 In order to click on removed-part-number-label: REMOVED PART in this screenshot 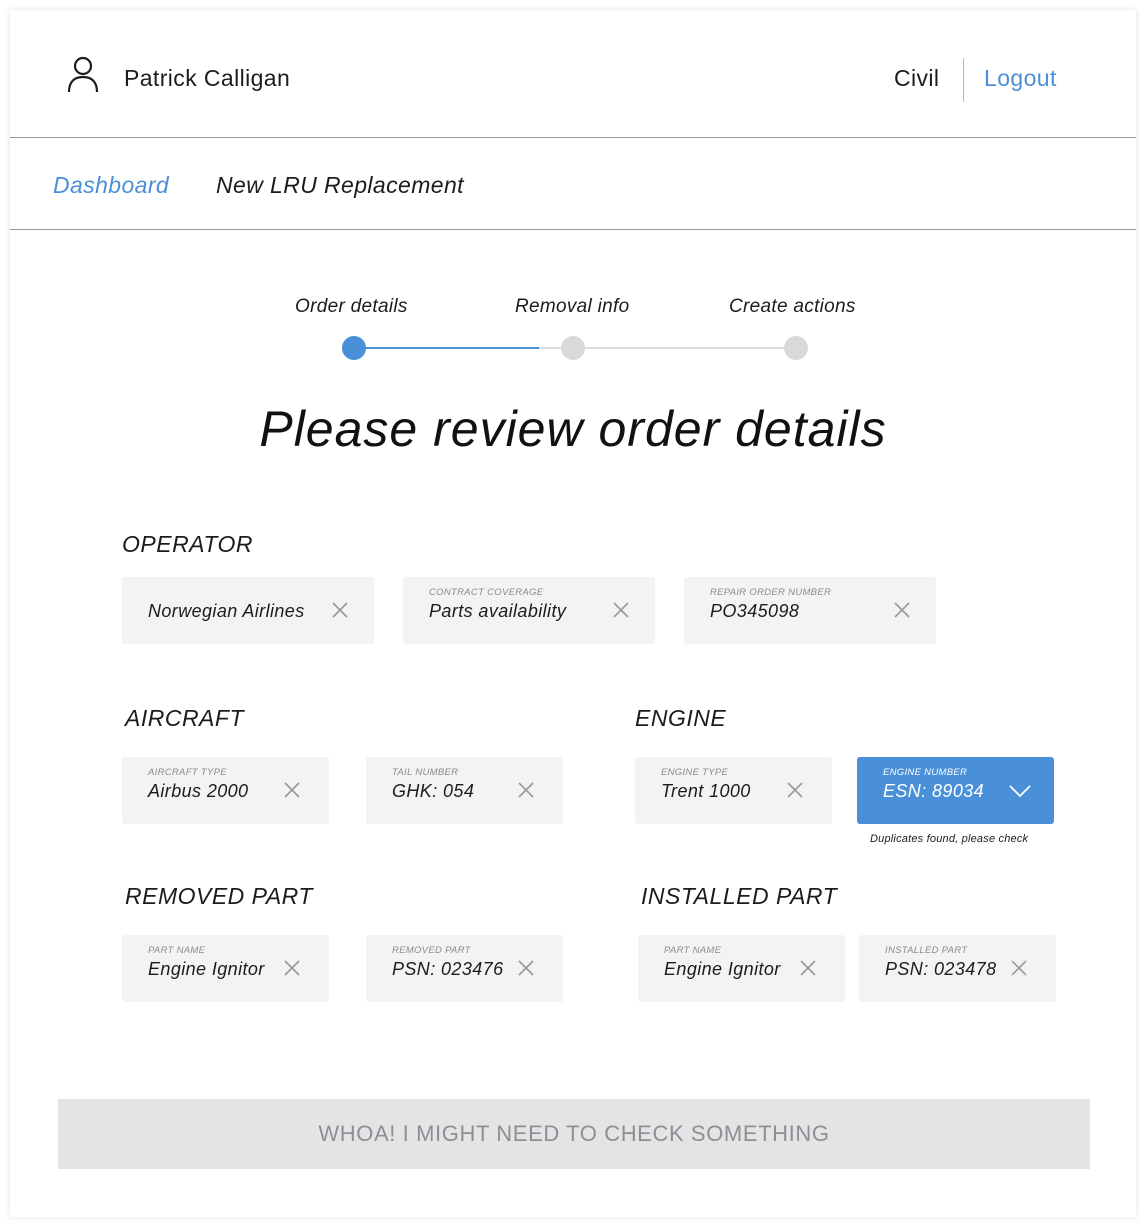, I will do `click(431, 950)`.